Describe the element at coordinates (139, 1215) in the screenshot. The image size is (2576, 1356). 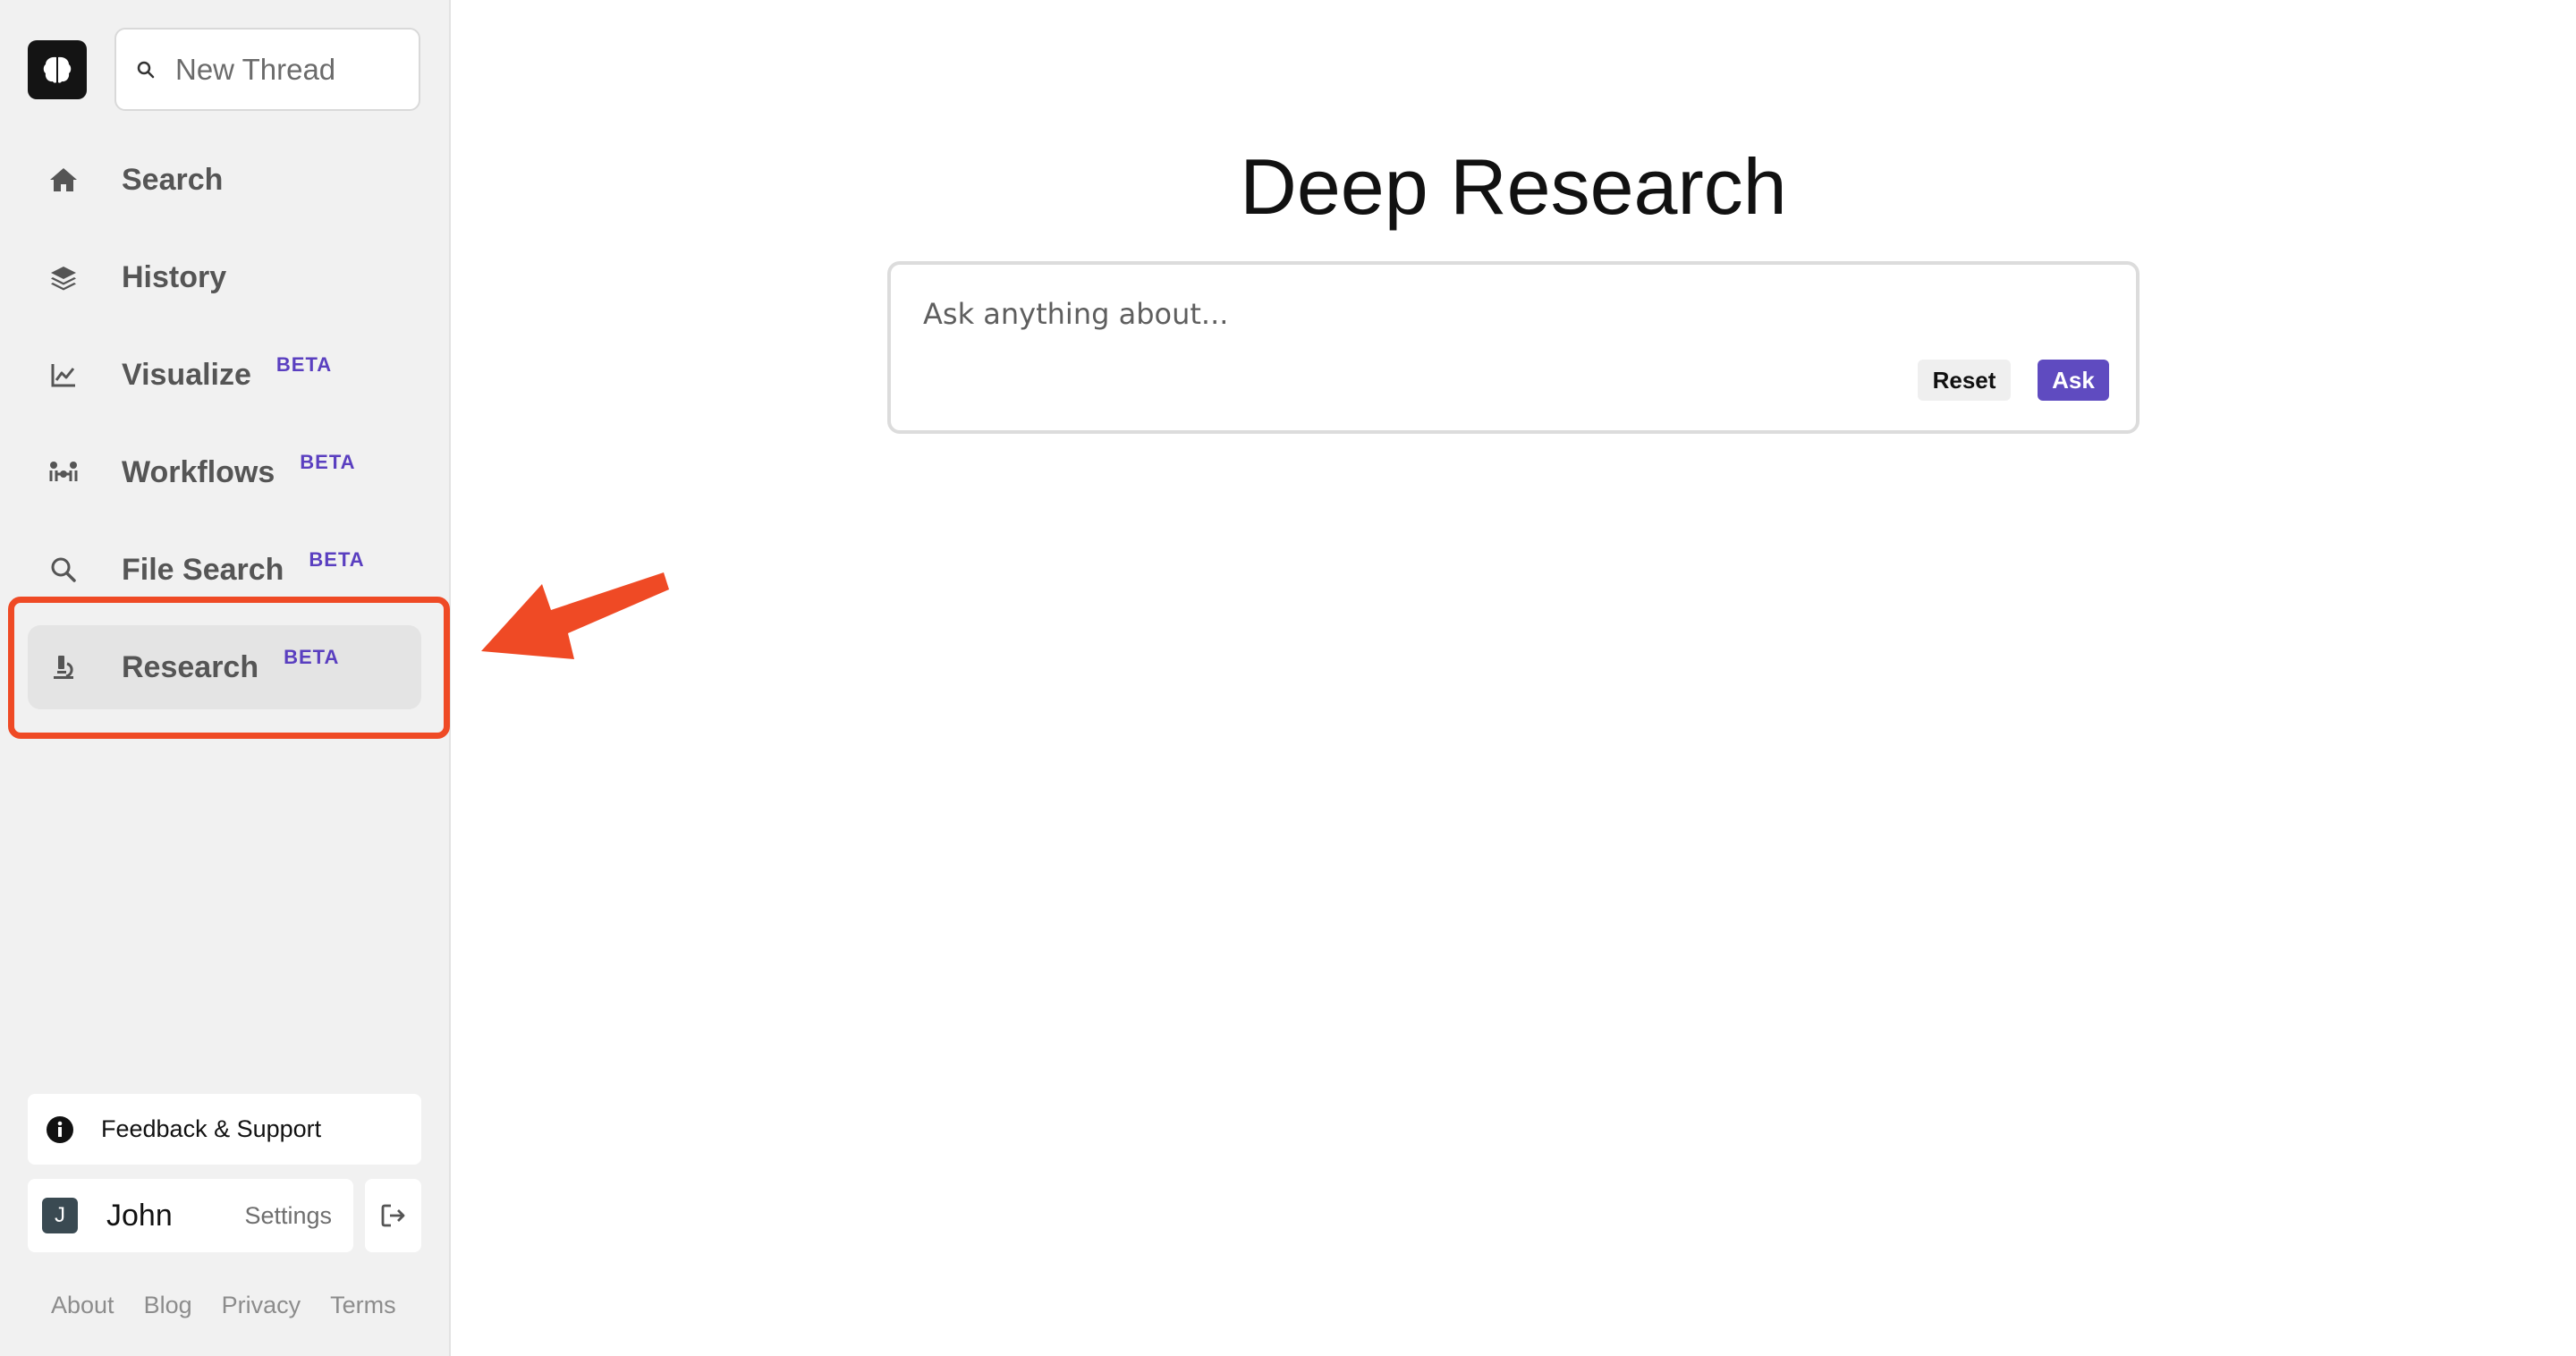
I see `user-name: John` at that location.